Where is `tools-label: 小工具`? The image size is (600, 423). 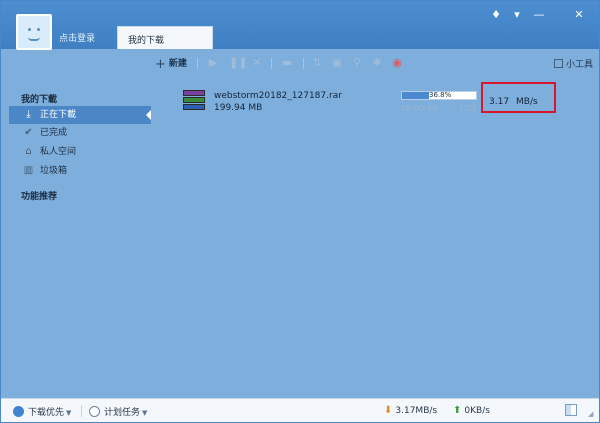 tools-label: 小工具 is located at coordinates (579, 65).